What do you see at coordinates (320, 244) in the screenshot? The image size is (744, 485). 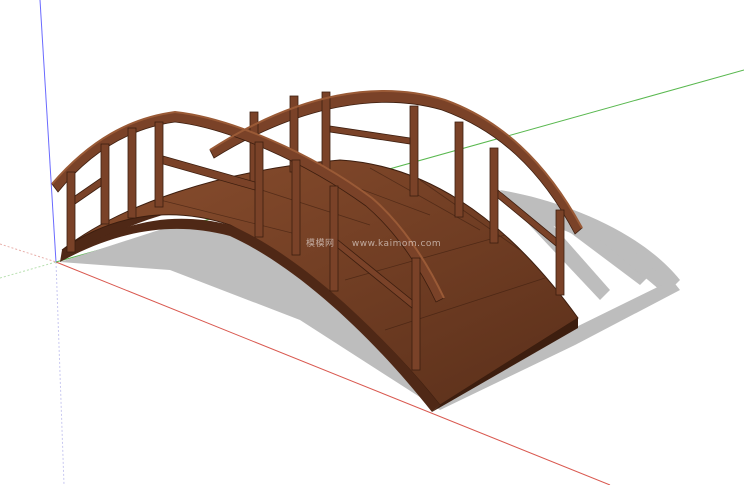 I see `watermark-brand: 模模网` at bounding box center [320, 244].